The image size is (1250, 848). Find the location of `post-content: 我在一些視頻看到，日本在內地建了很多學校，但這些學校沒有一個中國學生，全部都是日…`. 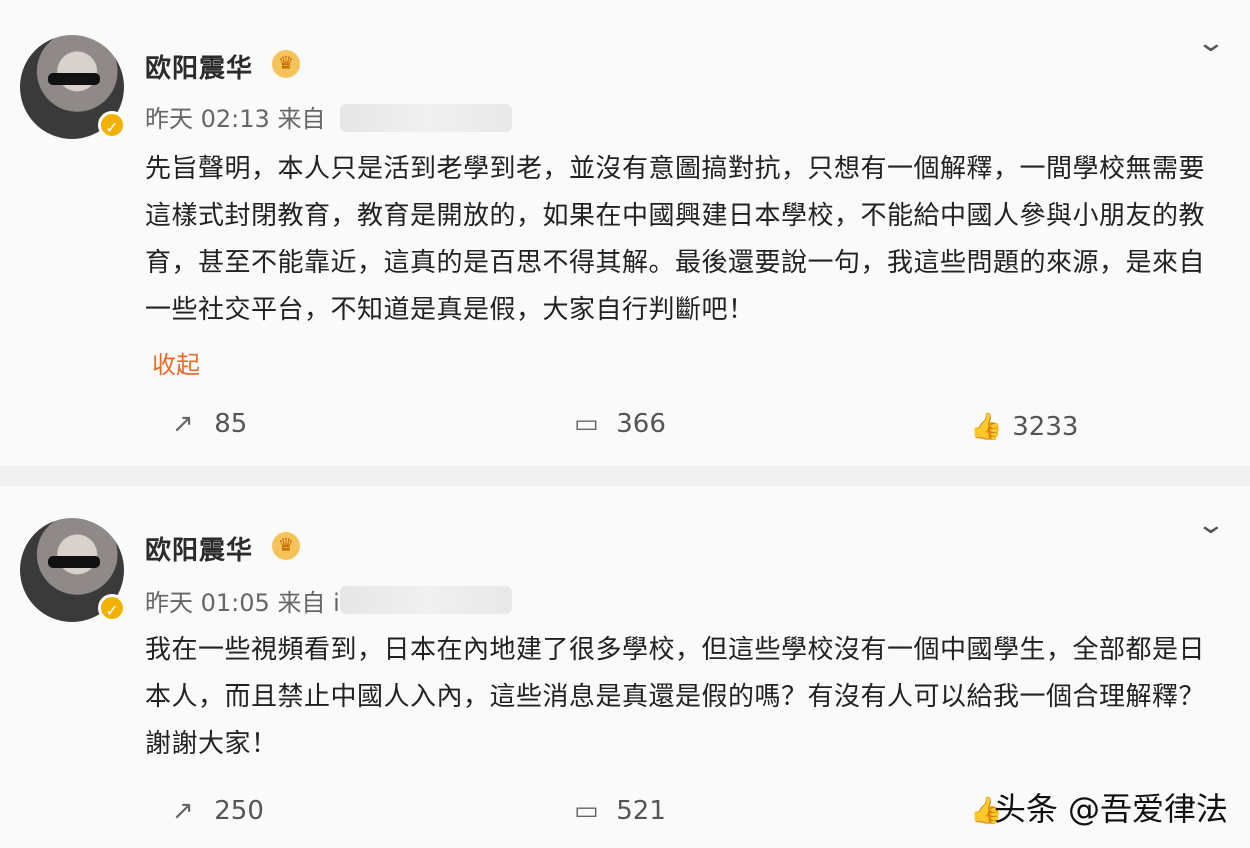

post-content: 我在一些視頻看到，日本在內地建了很多學校，但這些學校沒有一個中國學生，全部都是日… is located at coordinates (675, 697).